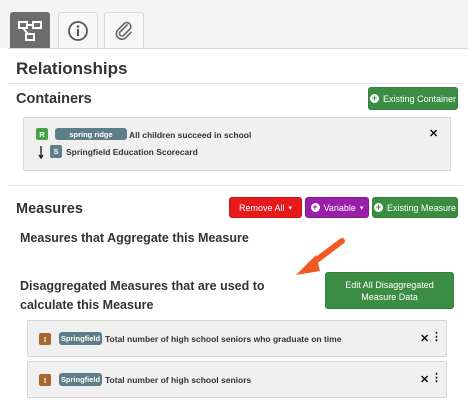 This screenshot has height=420, width=468. What do you see at coordinates (178, 380) in the screenshot?
I see `measure-title: Total number of high school seniors` at bounding box center [178, 380].